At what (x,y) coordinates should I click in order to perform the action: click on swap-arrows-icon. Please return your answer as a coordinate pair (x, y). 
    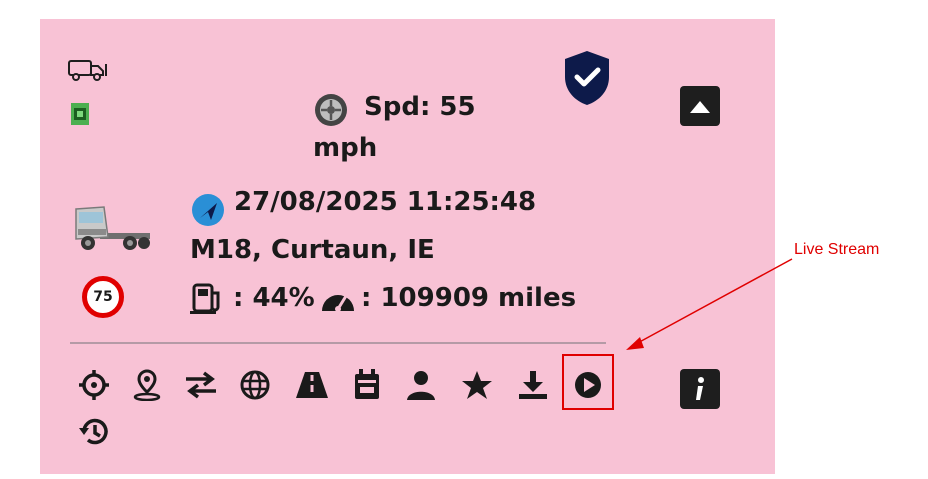
    Looking at the image, I should click on (201, 385).